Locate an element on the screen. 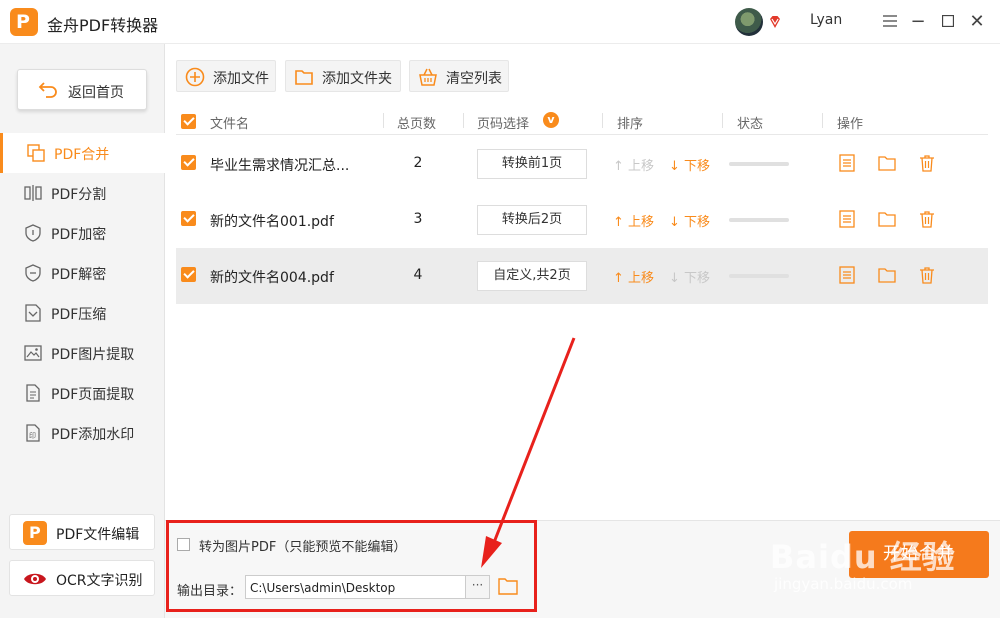 Image resolution: width=1000 pixels, height=618 pixels. shield-lock-icon is located at coordinates (33, 233).